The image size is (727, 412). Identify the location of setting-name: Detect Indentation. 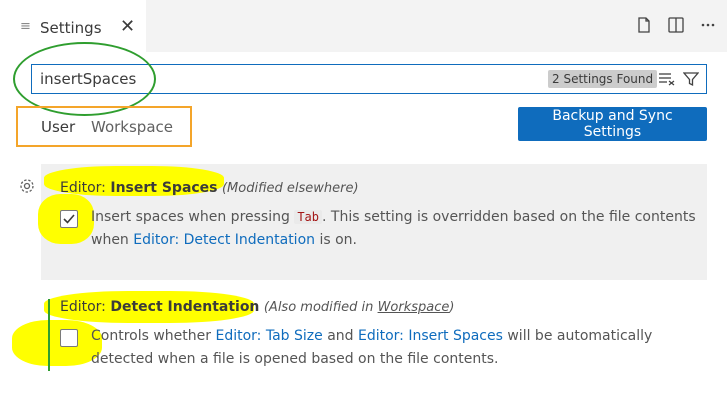
(185, 307).